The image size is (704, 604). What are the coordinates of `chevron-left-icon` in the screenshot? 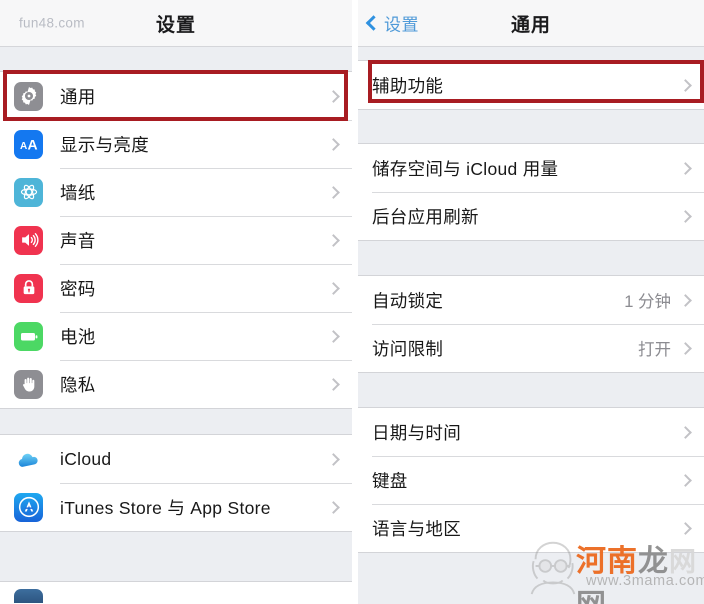 It's located at (373, 23).